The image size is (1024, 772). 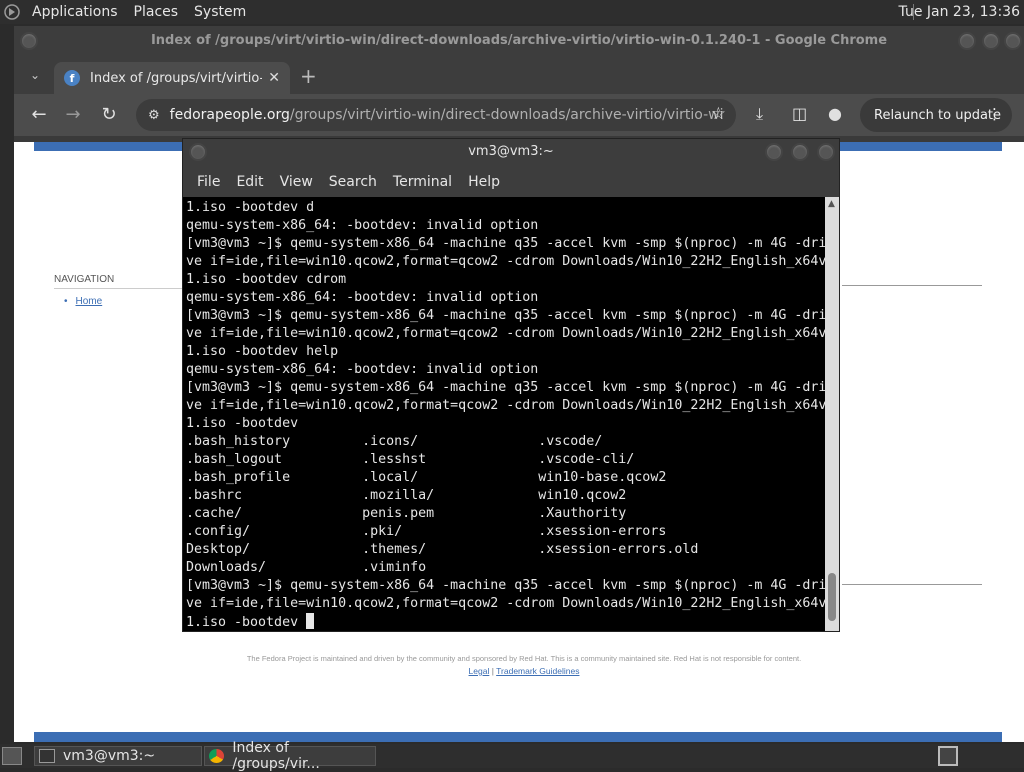 I want to click on terminal-line: .bash_logout .lesshst .vscode-cli/, so click(x=410, y=459).